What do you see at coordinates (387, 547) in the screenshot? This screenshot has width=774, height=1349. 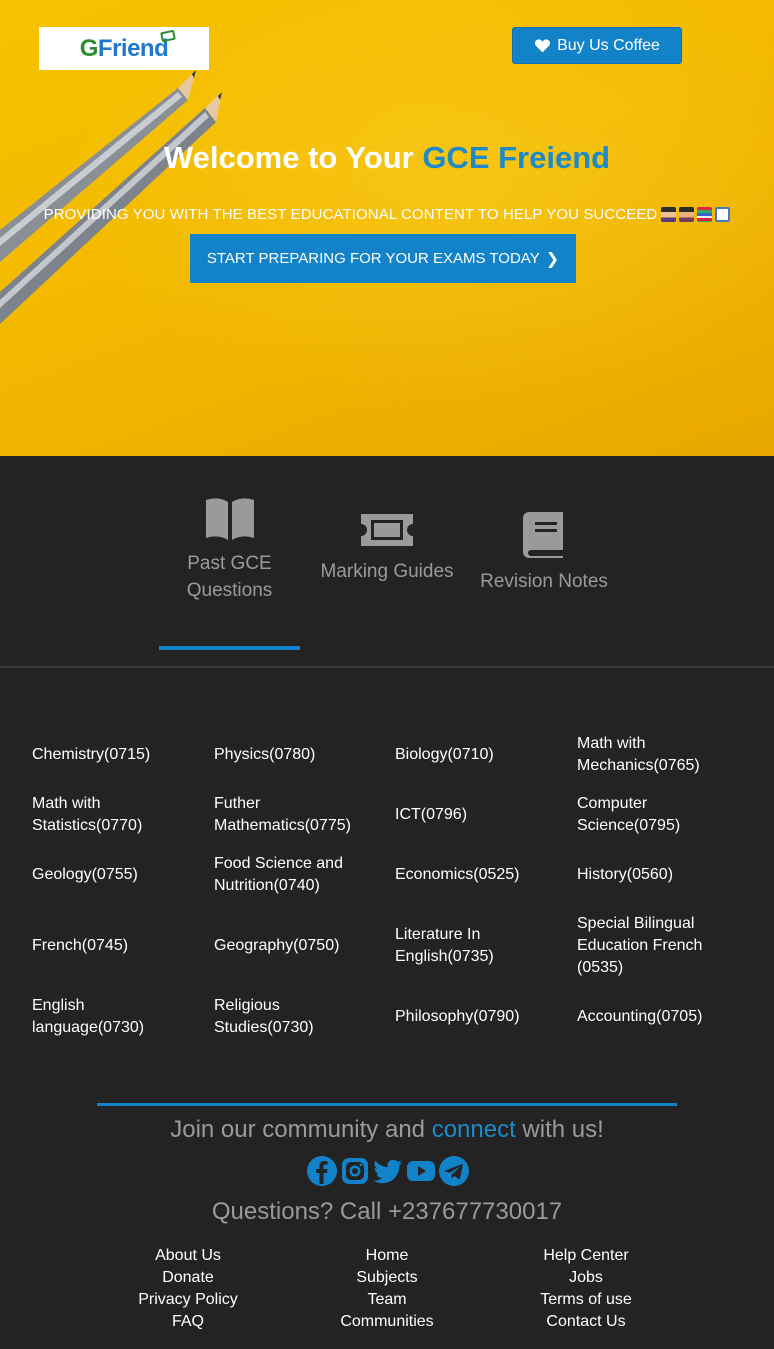 I see `tab-marking-guides: Marking Guides` at bounding box center [387, 547].